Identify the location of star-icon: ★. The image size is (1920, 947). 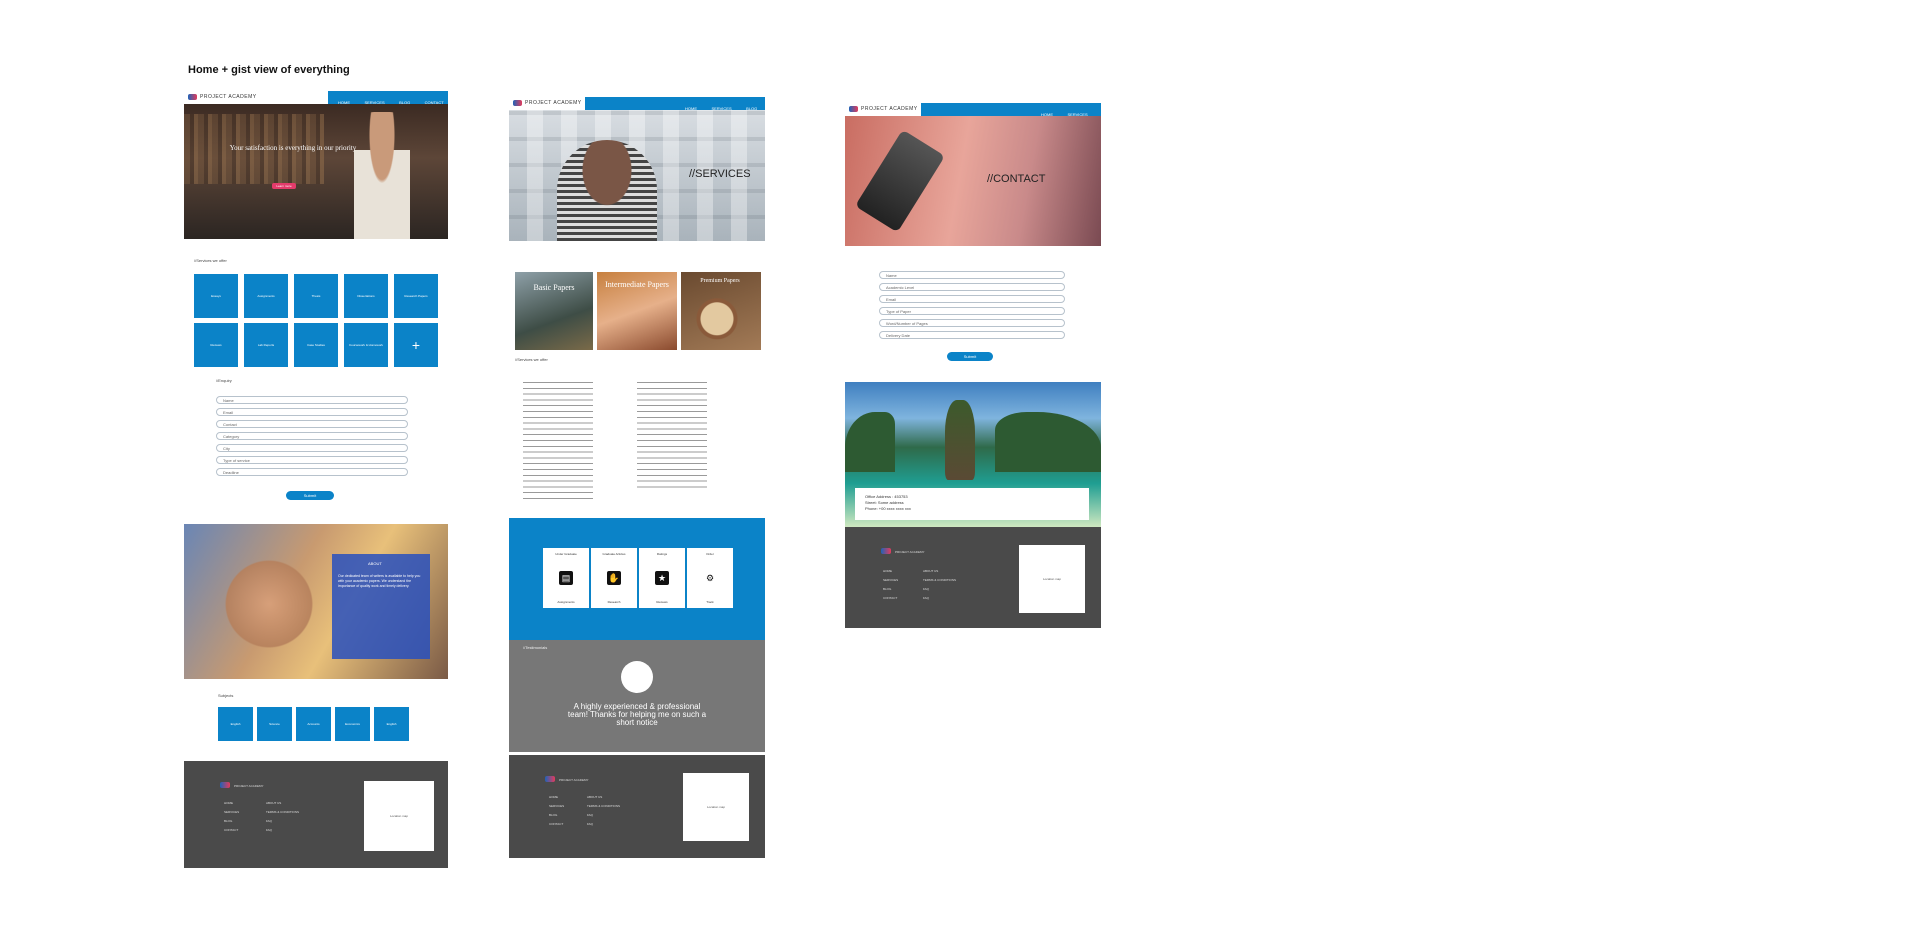
(662, 578).